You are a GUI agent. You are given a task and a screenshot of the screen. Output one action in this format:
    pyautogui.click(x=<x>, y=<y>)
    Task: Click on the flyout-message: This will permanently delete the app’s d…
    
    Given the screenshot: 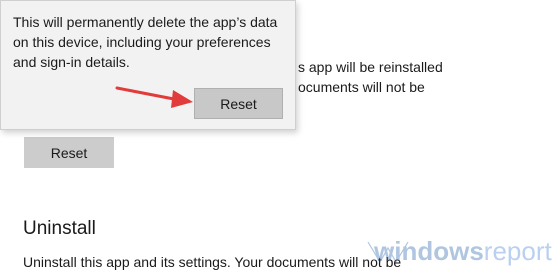 What is the action you would take?
    pyautogui.click(x=145, y=42)
    